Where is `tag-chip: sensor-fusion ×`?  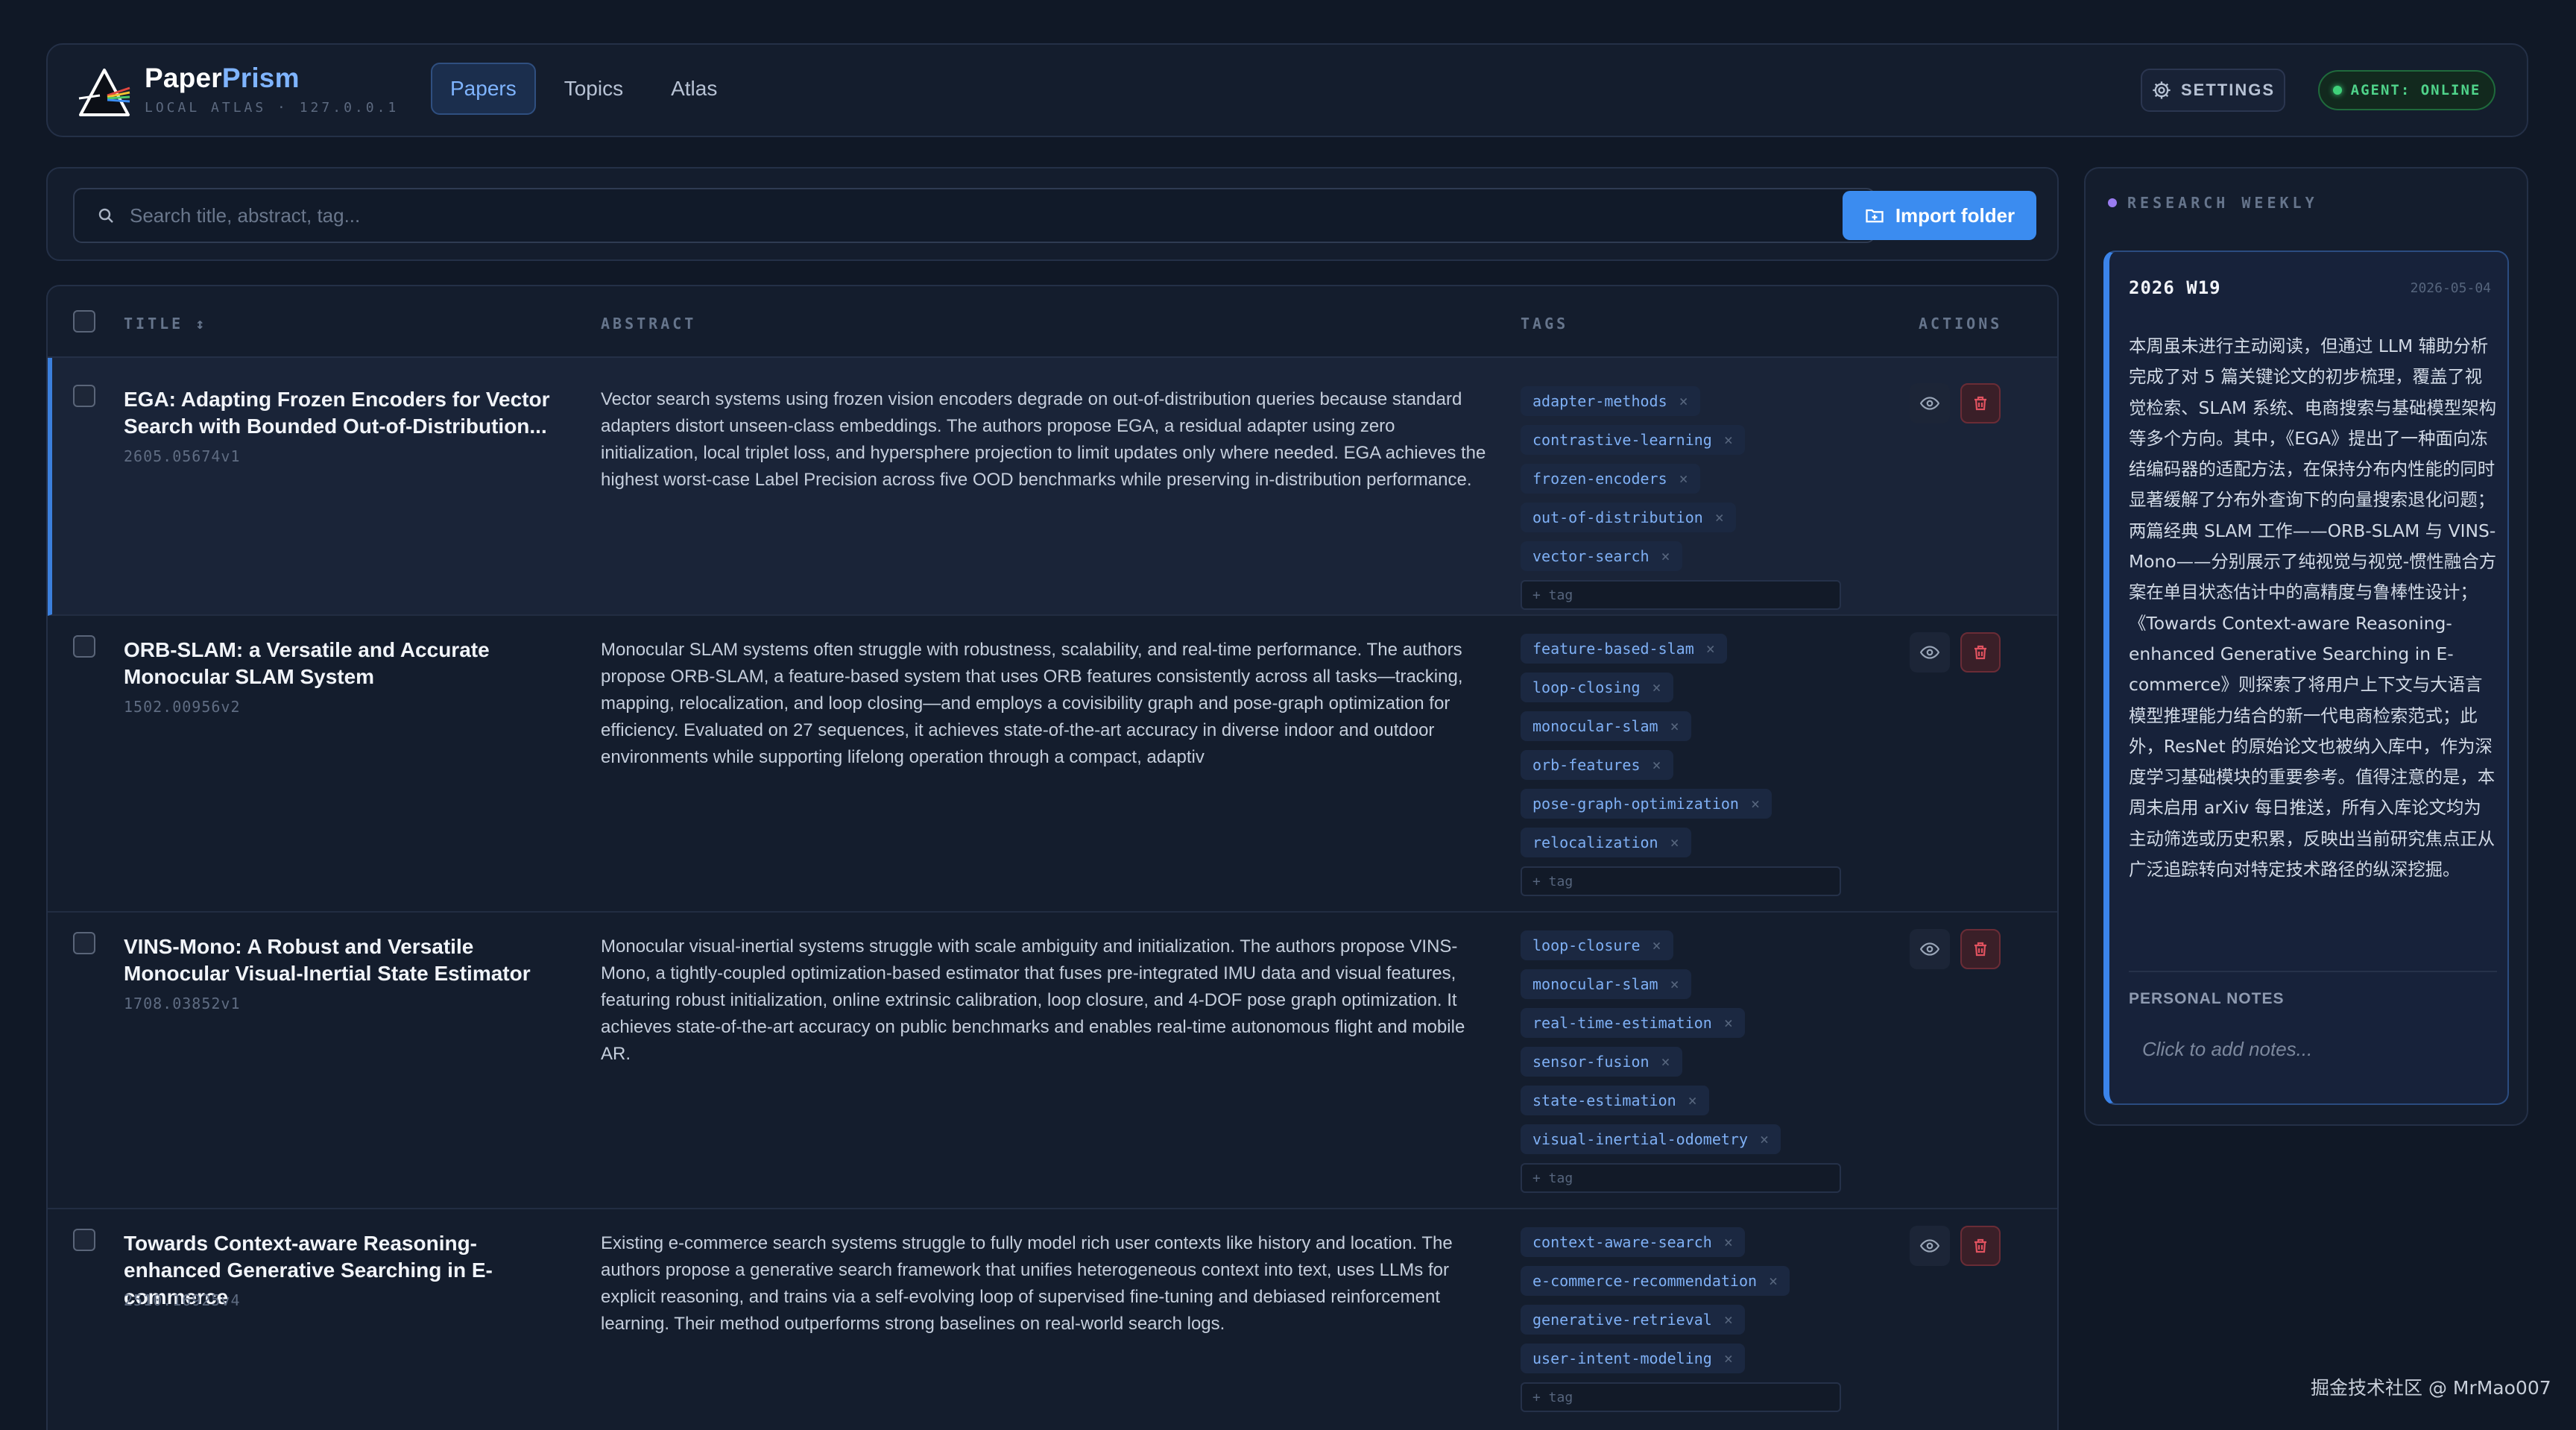
tag-chip: sensor-fusion × is located at coordinates (1601, 1062).